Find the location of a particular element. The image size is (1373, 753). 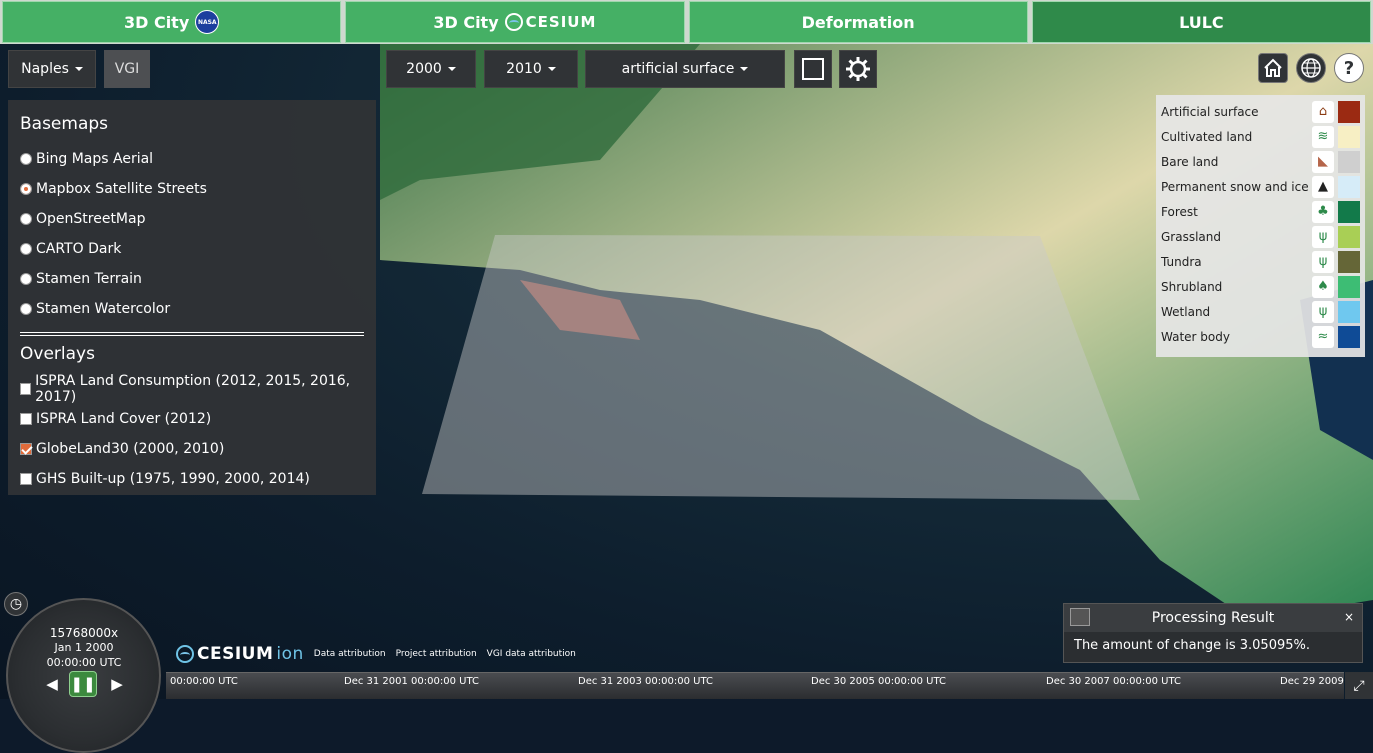

play-reverse-icon: ◀ is located at coordinates (52, 684).